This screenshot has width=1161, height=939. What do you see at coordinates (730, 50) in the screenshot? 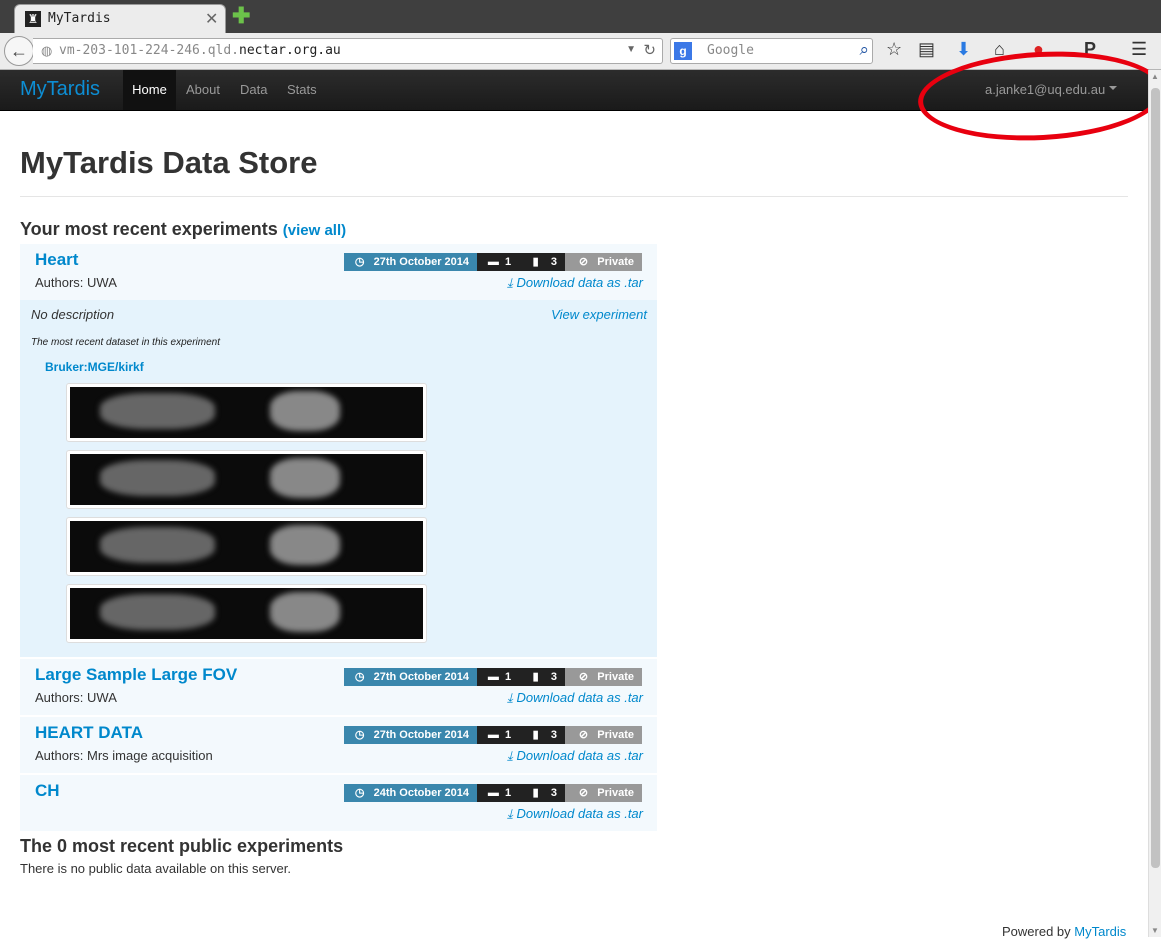
I see `search-placeholder: Google` at bounding box center [730, 50].